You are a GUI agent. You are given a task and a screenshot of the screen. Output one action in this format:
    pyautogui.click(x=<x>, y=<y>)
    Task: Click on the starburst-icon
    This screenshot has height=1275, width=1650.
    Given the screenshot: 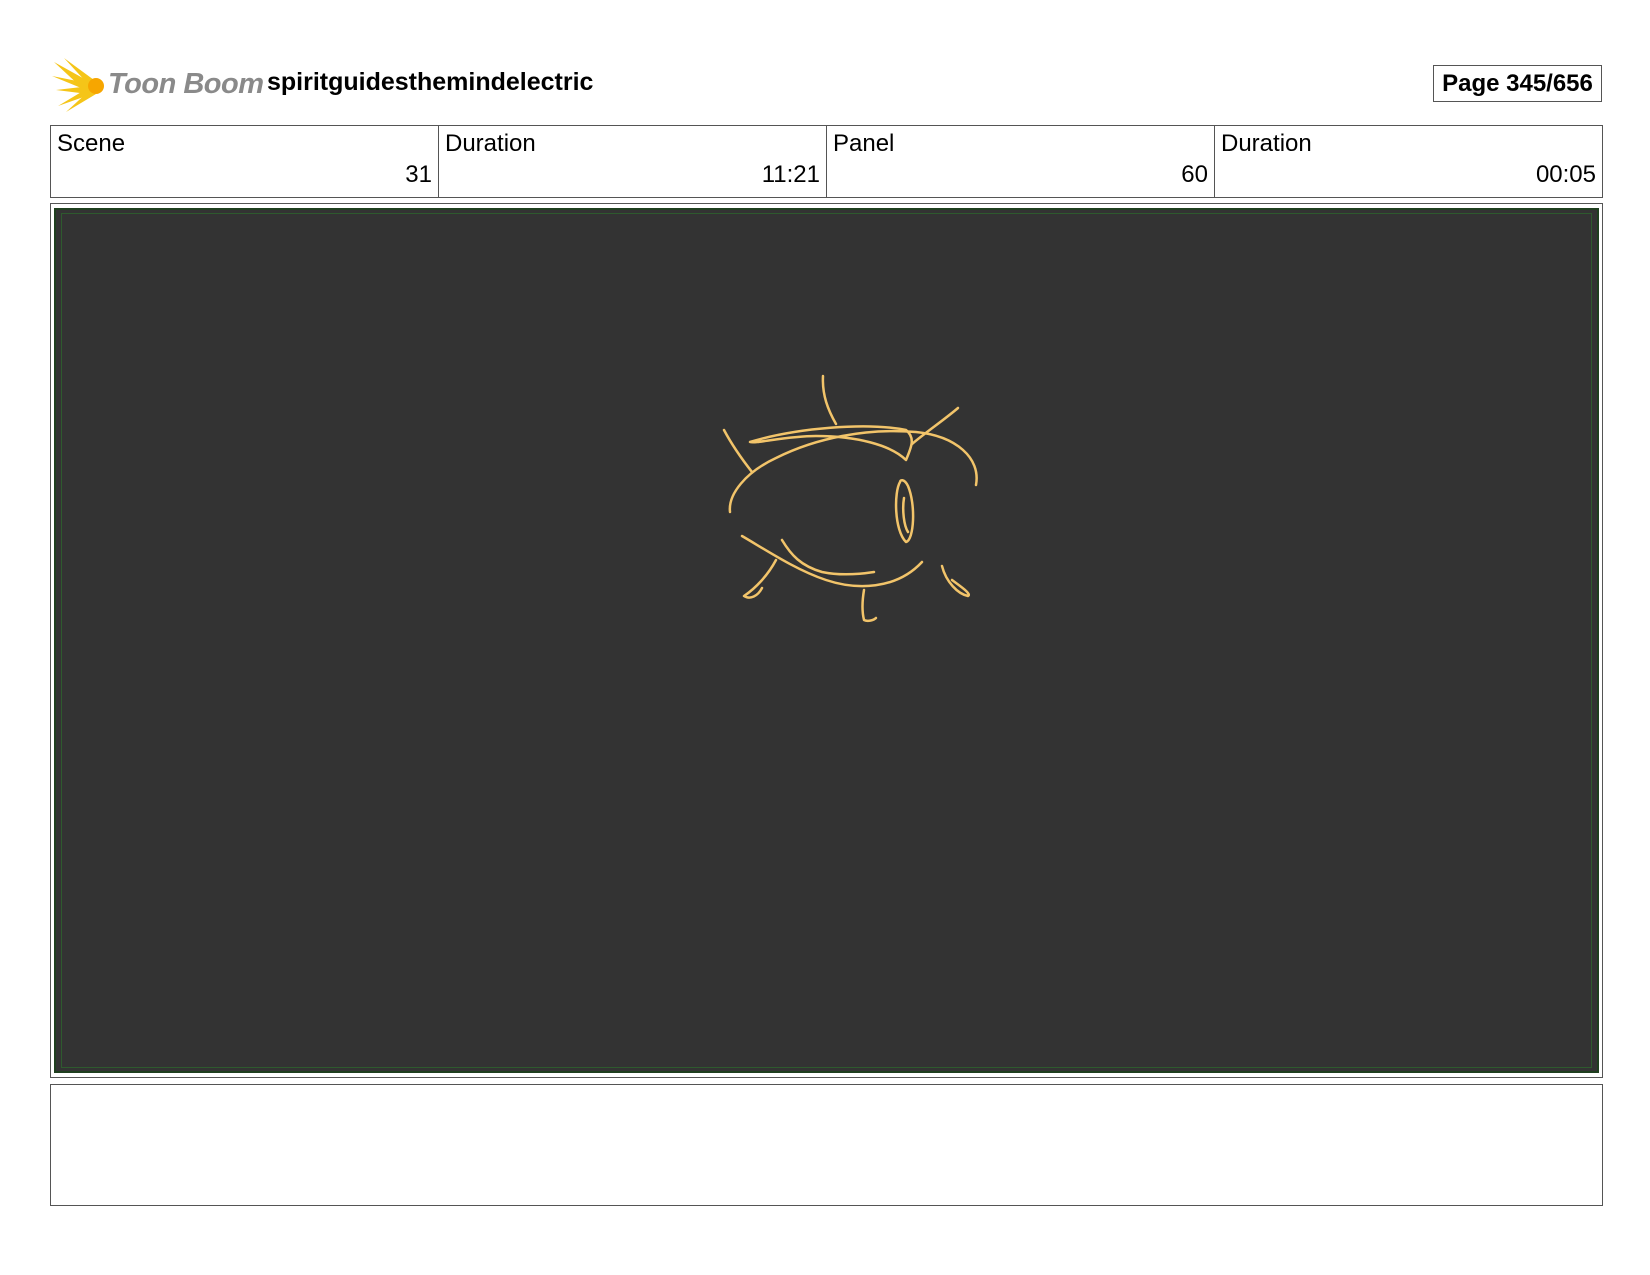 What is the action you would take?
    pyautogui.click(x=78, y=85)
    